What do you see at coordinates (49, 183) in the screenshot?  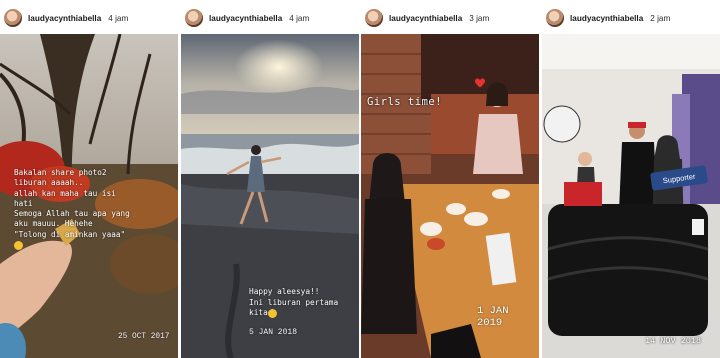 I see `caption-line: liburan aaaah..` at bounding box center [49, 183].